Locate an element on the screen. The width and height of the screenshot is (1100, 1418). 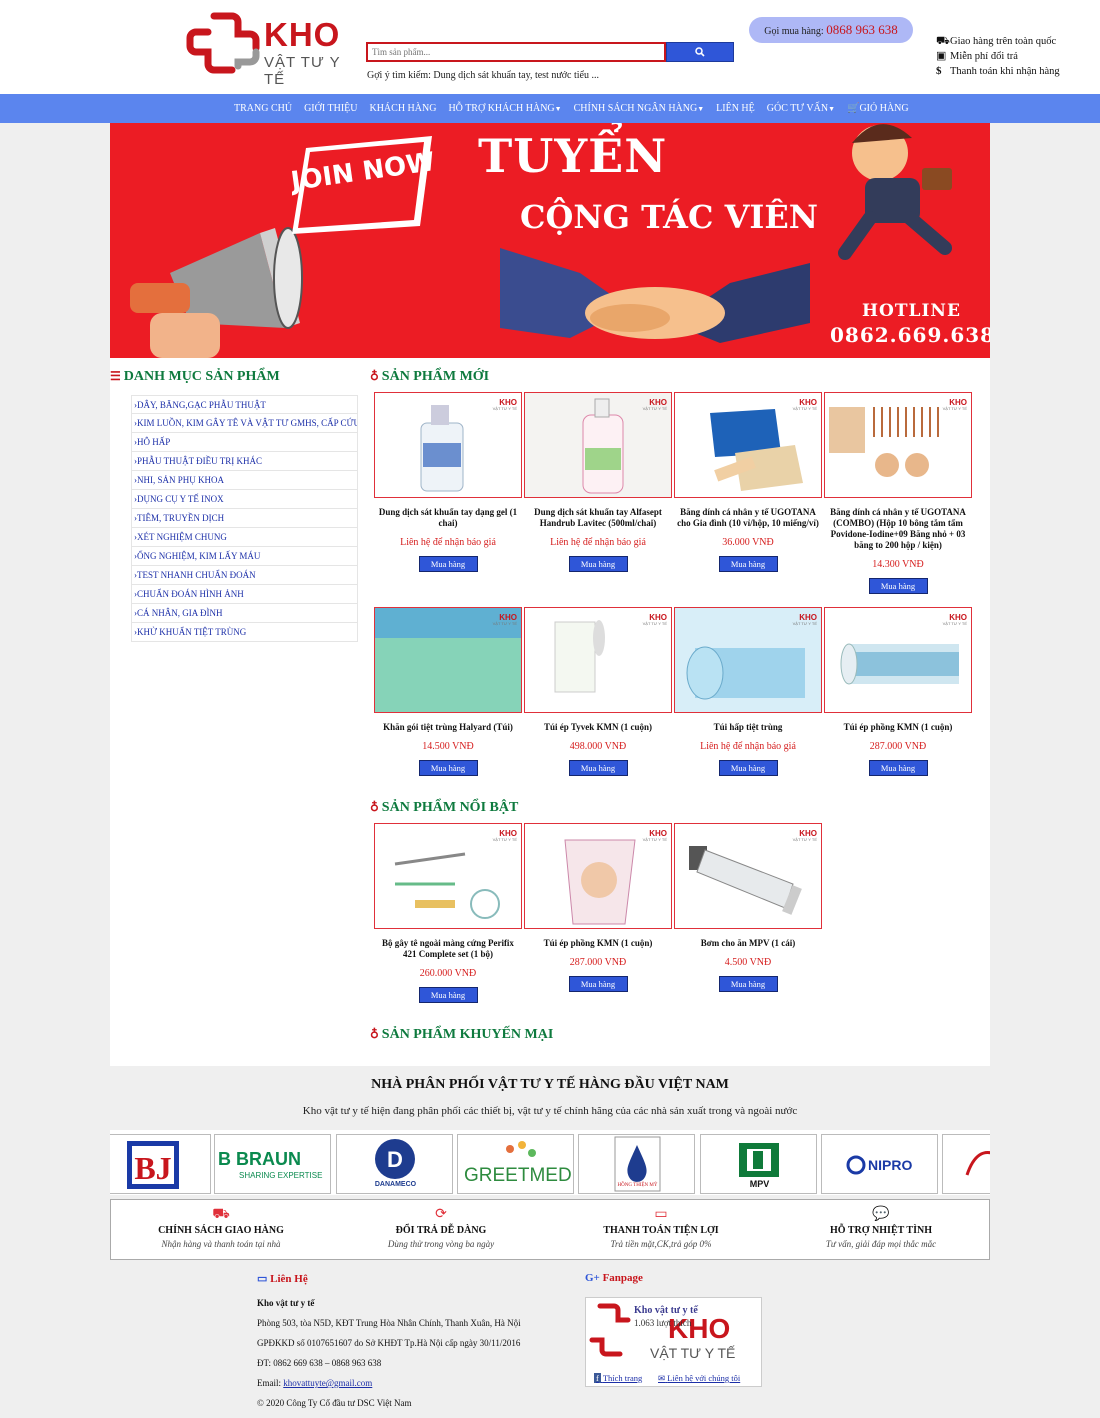
nav-about: GIỚI THIỆU is located at coordinates (330, 108).